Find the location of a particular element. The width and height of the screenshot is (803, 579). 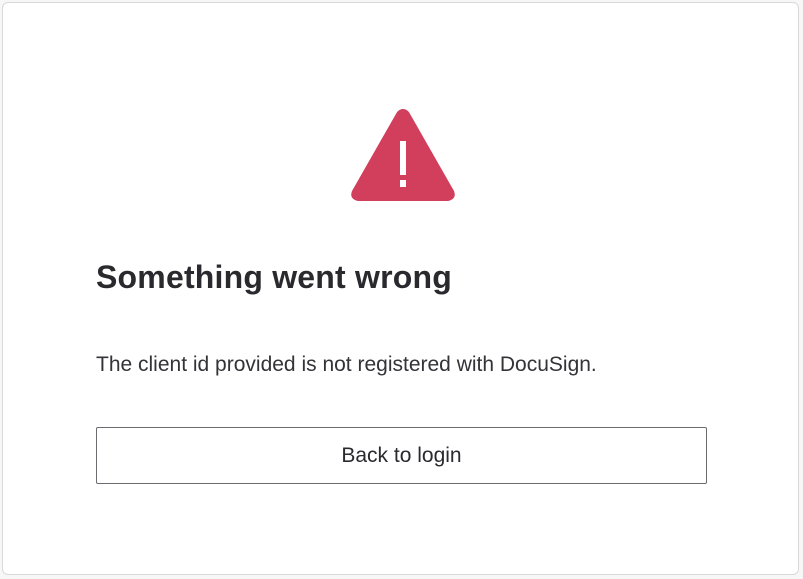

page-title: Something went wrong is located at coordinates (274, 277).